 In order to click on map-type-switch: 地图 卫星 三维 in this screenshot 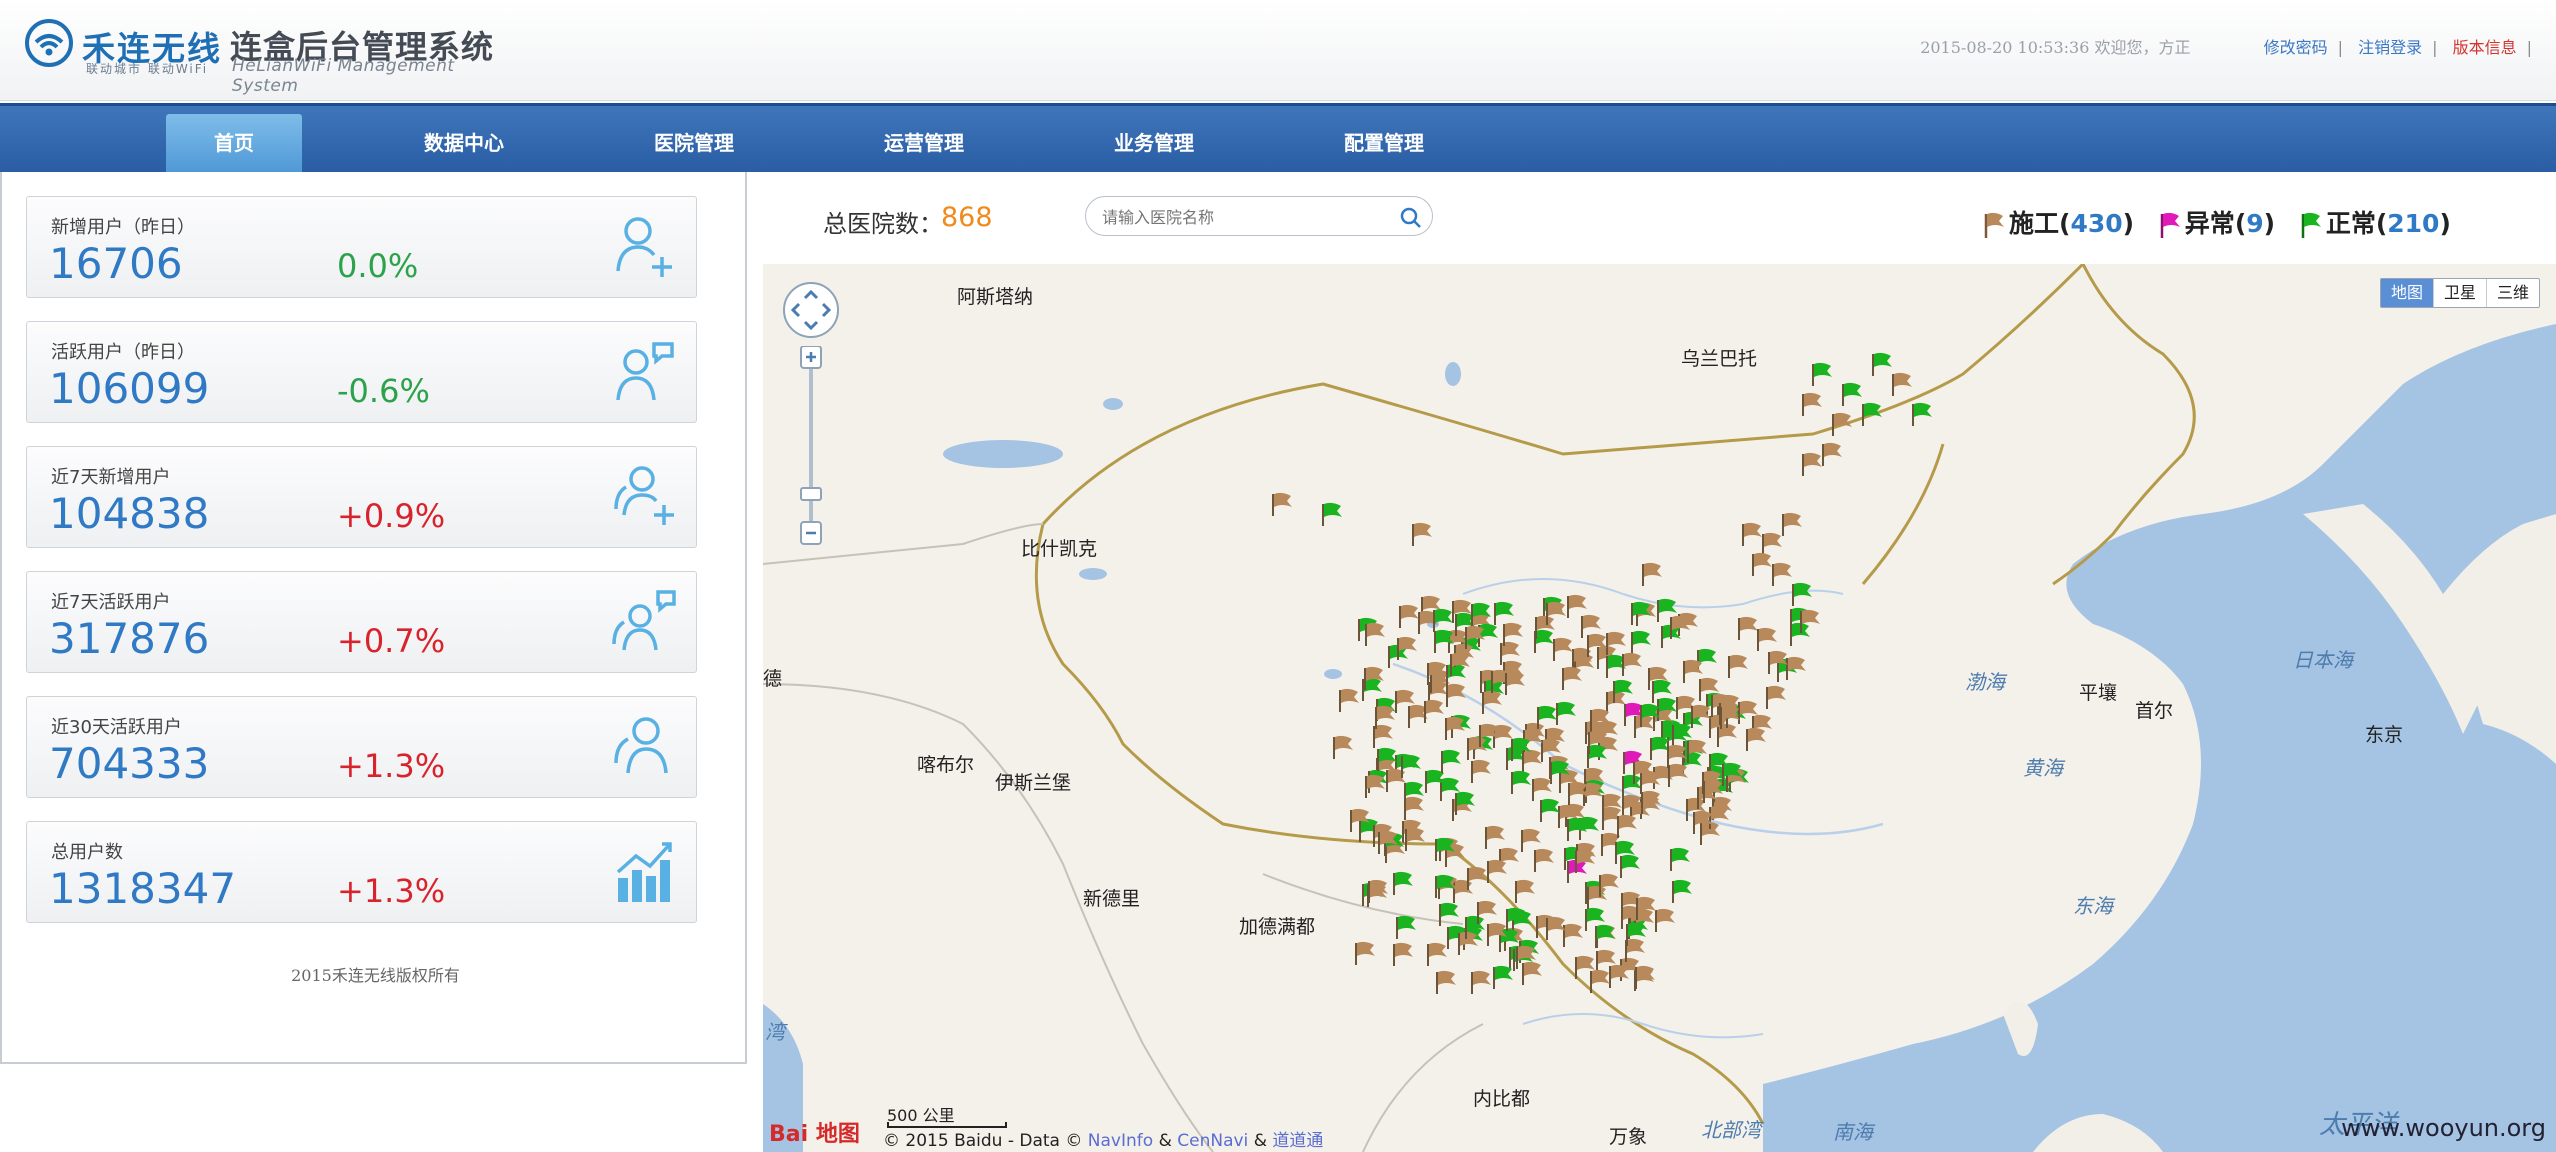, I will do `click(2459, 293)`.